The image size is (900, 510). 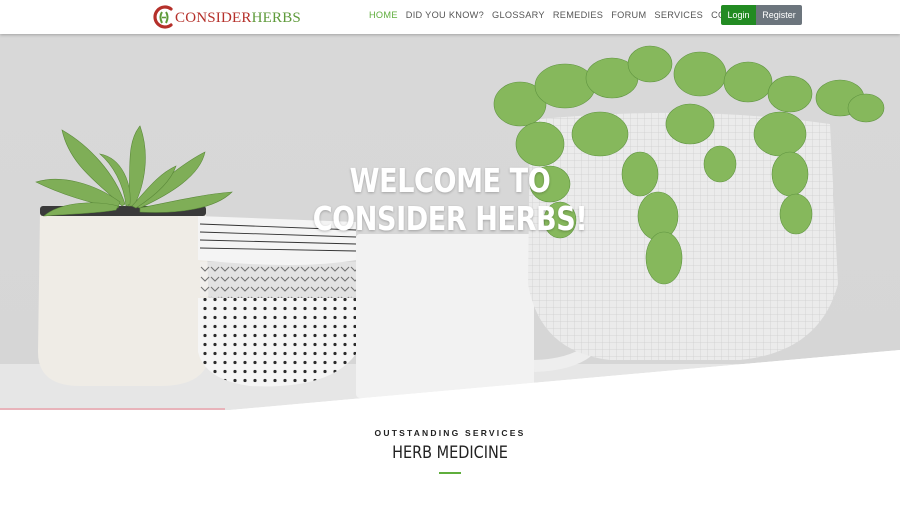 What do you see at coordinates (450, 180) in the screenshot?
I see `hero-title-line-1: WELCOME TO` at bounding box center [450, 180].